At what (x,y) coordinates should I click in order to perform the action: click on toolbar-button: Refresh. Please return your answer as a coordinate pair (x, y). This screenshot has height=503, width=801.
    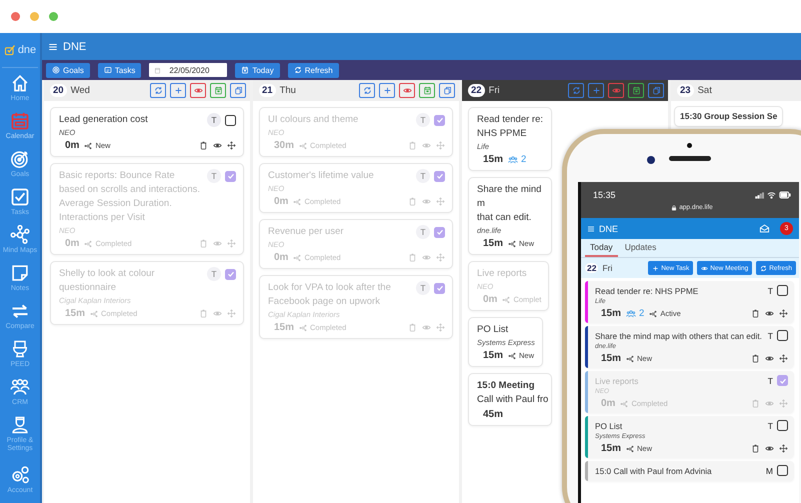
    Looking at the image, I should click on (313, 70).